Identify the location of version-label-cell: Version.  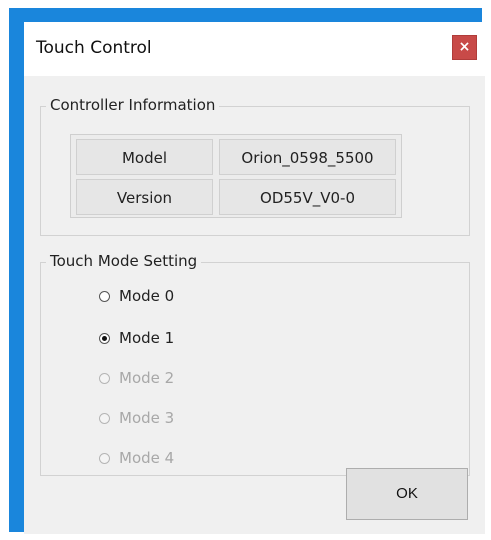
(144, 197).